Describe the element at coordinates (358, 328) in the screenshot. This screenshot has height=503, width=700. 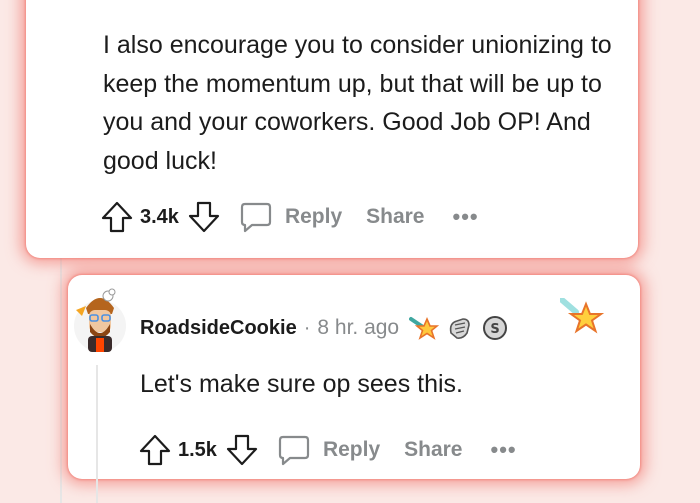
I see `timestamp: 8 hr. ago` at that location.